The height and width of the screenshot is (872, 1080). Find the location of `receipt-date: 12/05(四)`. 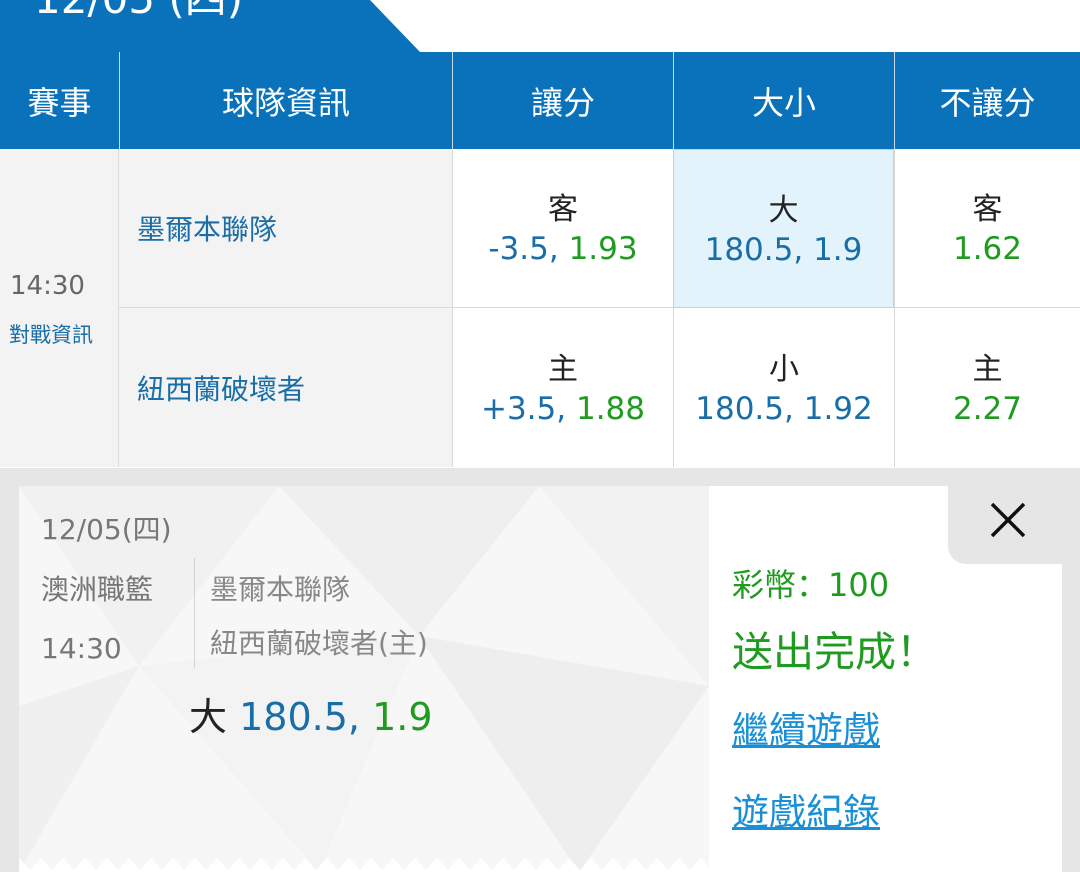

receipt-date: 12/05(四) is located at coordinates (106, 529).